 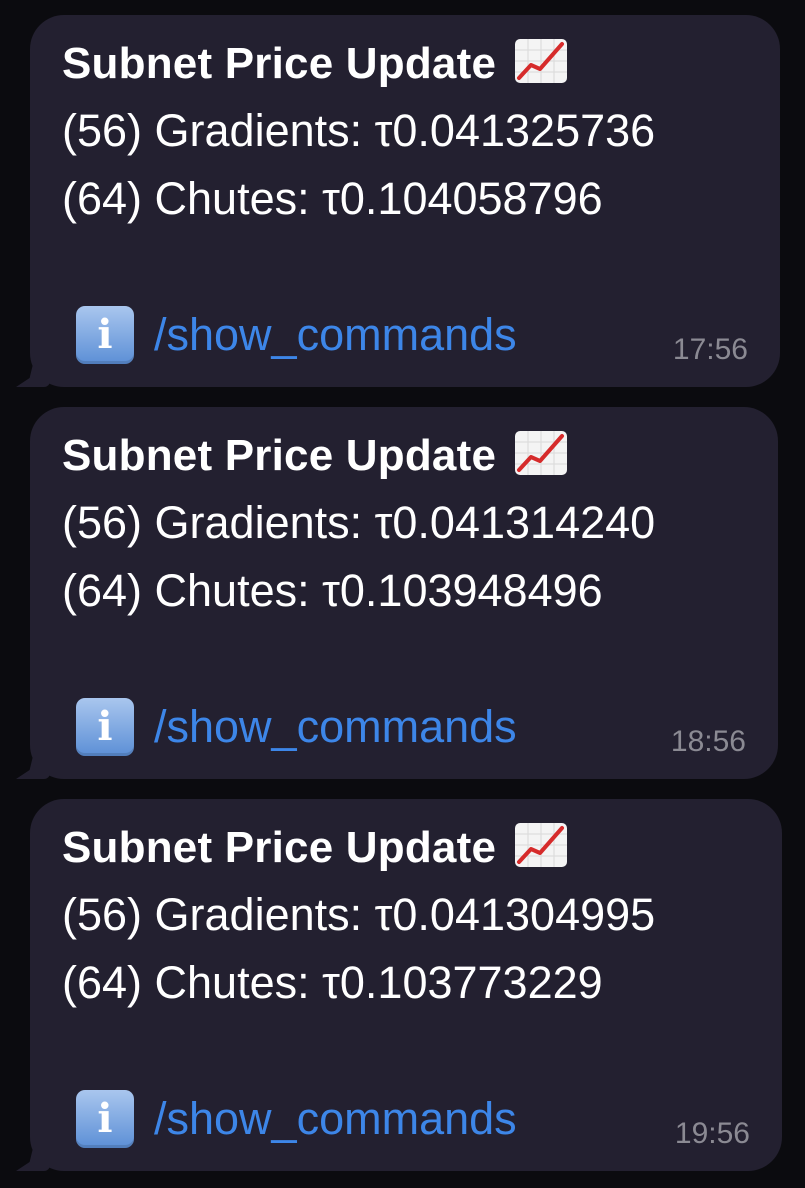 What do you see at coordinates (332, 590) in the screenshot?
I see `chutes-price: (64) Chutes: τ0.103948496` at bounding box center [332, 590].